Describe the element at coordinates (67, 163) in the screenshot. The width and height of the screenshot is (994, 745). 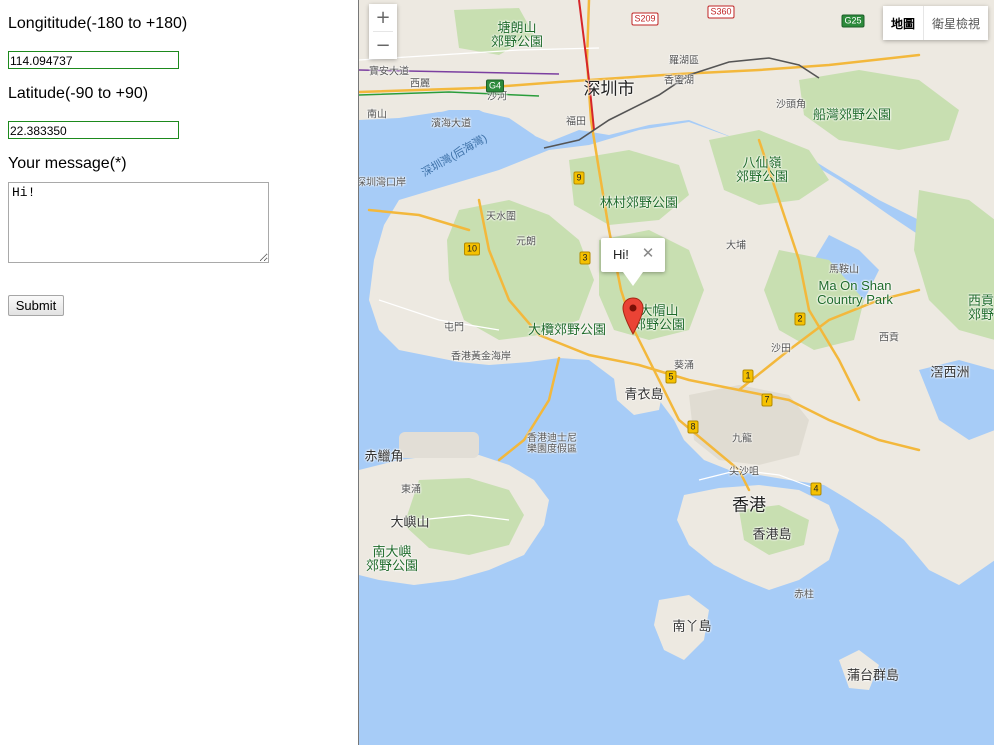
I see `message-label: Your message(*)` at that location.